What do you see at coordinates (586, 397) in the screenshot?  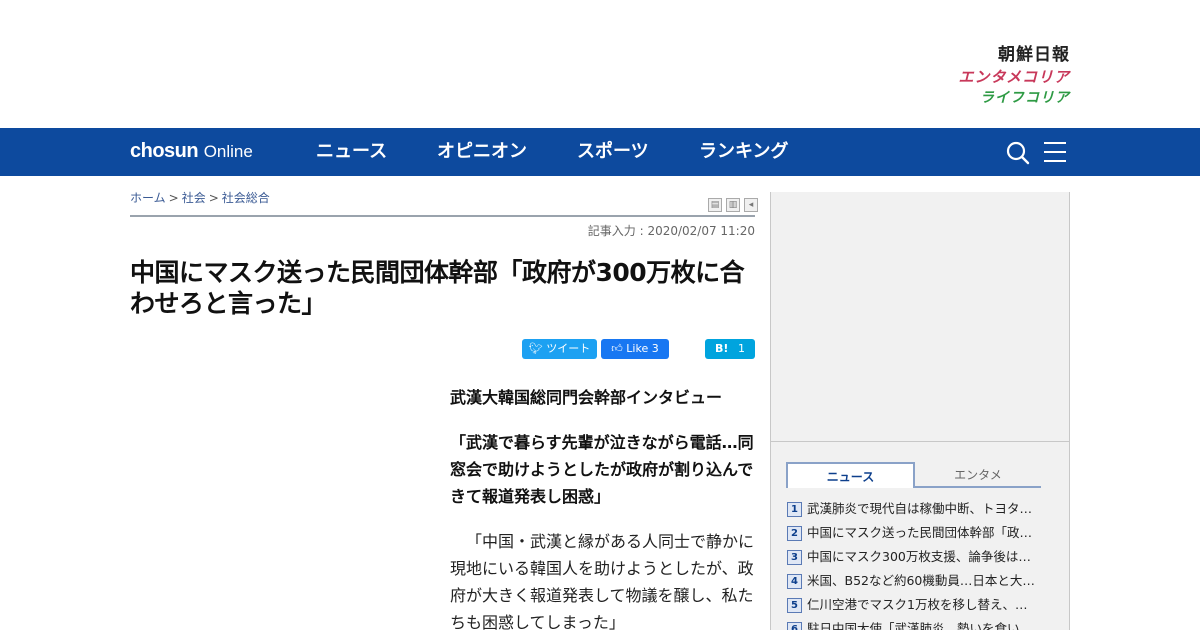 I see `article-subhead-1: 武漢大韓国総同門会幹部インタビュー` at bounding box center [586, 397].